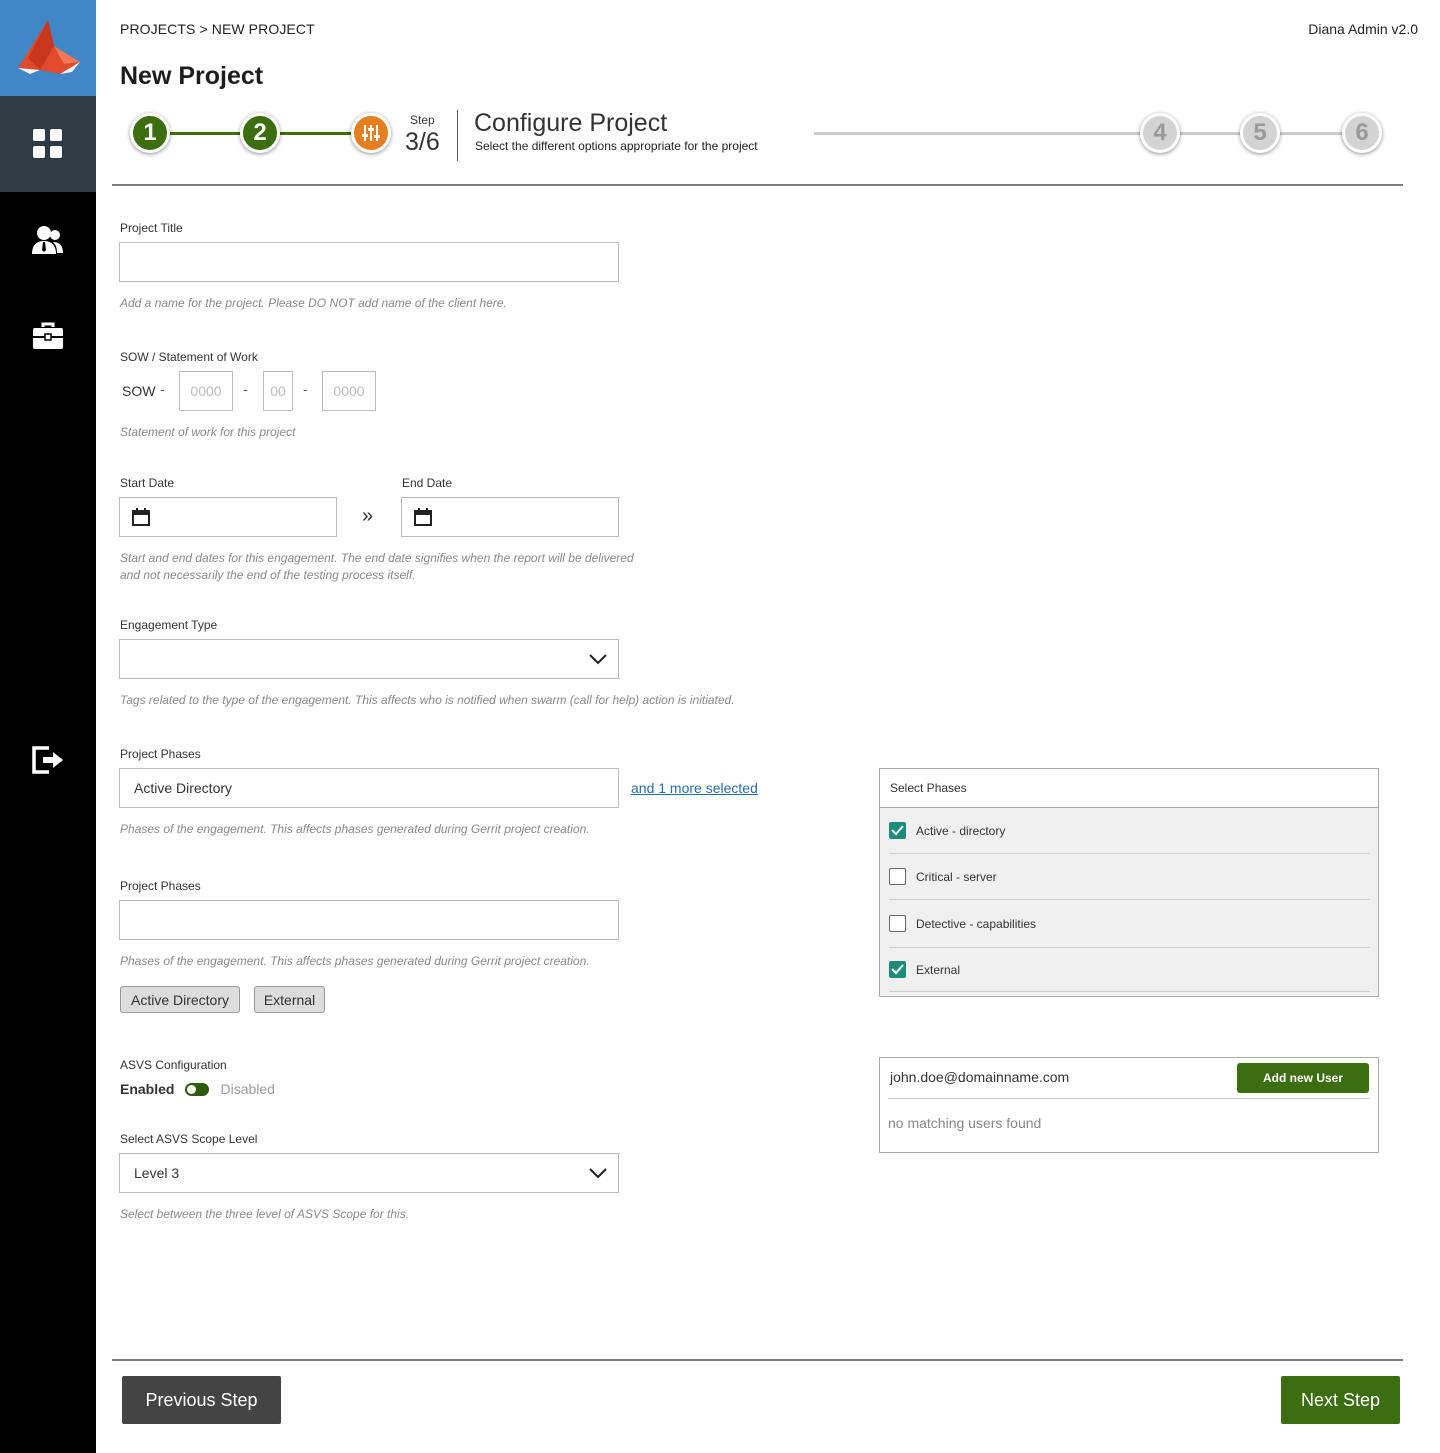  I want to click on end-date-label: End Date, so click(427, 483).